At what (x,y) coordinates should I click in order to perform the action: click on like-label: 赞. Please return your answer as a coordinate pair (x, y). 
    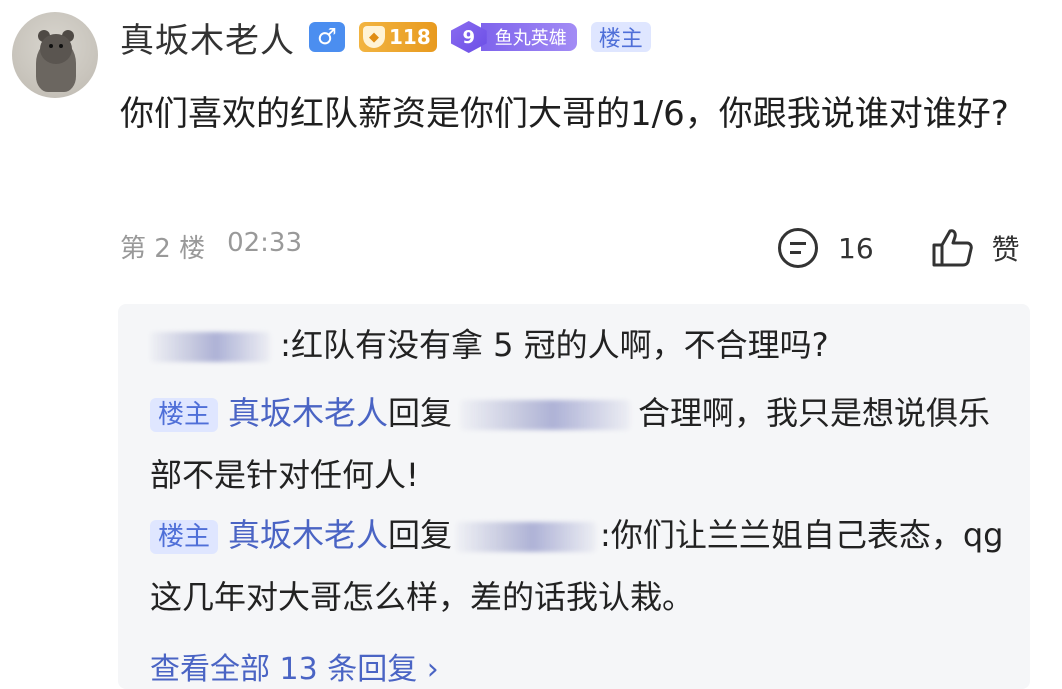
    Looking at the image, I should click on (1006, 248).